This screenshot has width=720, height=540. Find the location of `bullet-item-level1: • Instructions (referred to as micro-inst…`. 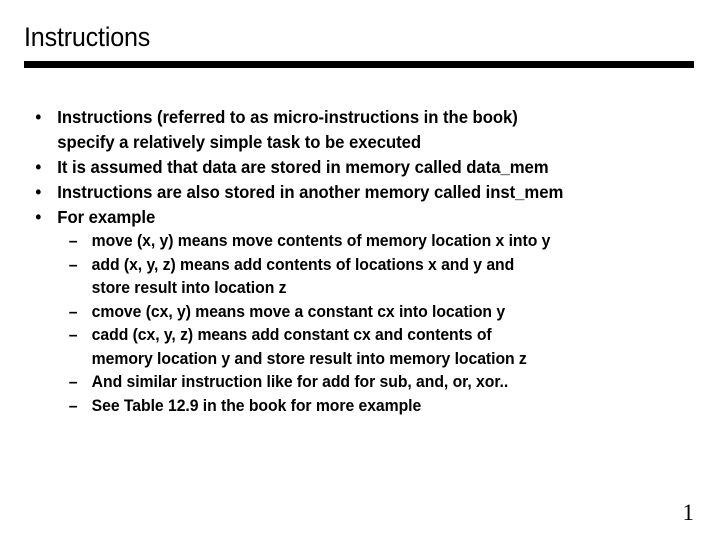

bullet-item-level1: • Instructions (referred to as micro-inst… is located at coordinates (344, 117).